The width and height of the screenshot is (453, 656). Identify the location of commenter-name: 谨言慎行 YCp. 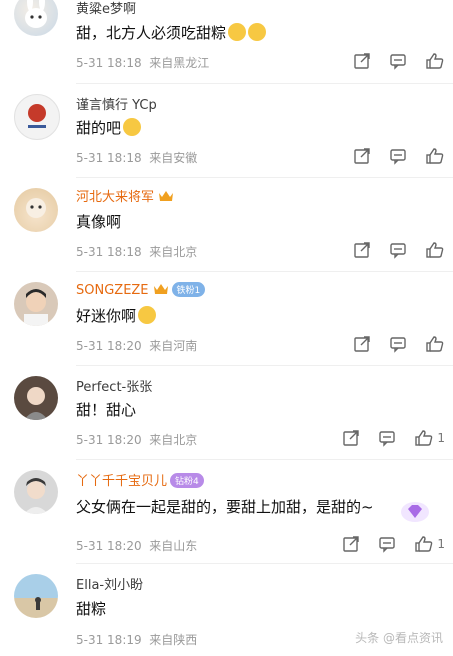
(116, 103).